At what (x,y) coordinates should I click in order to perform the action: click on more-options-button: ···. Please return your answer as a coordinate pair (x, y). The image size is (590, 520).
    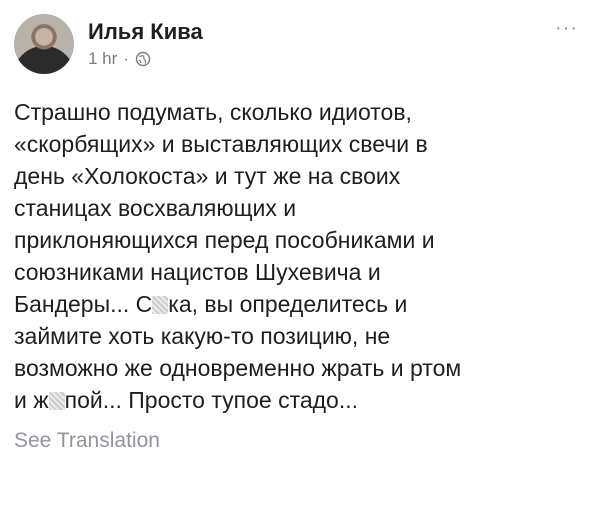
    Looking at the image, I should click on (566, 28).